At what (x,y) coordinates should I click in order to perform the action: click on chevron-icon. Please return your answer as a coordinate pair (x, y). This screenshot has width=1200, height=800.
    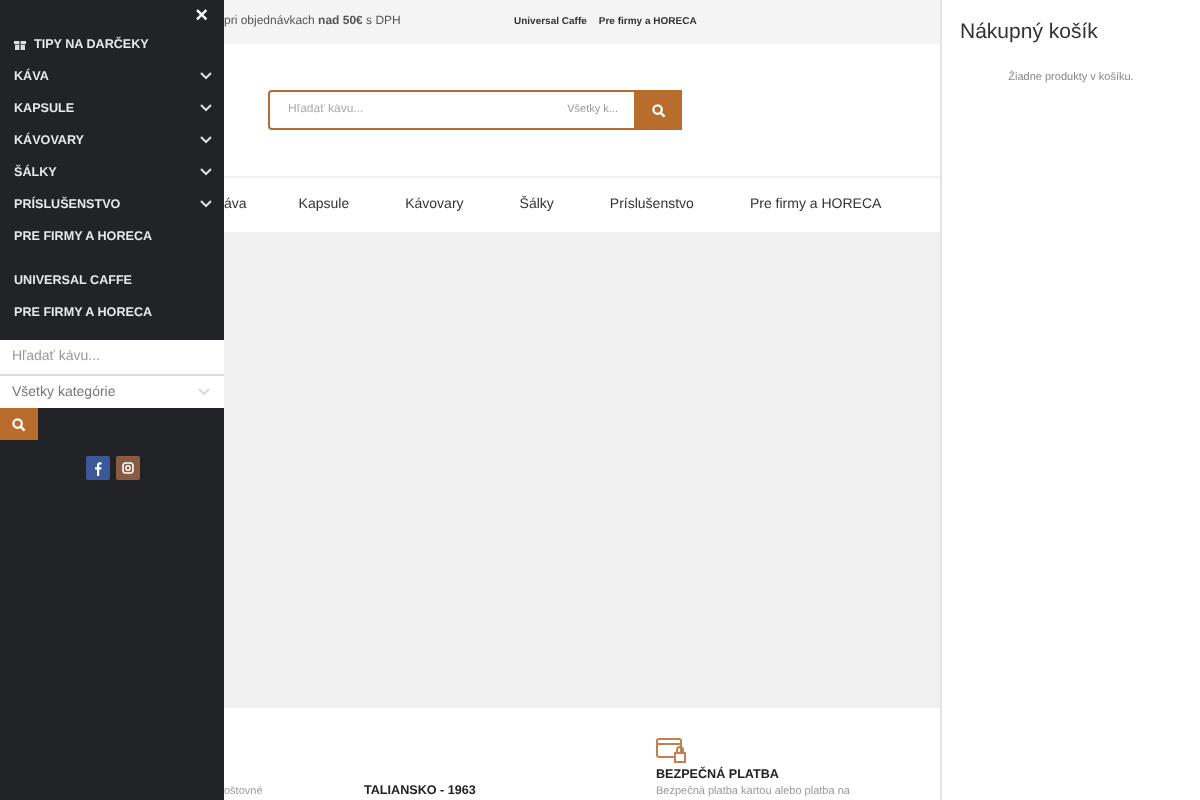
    Looking at the image, I should click on (204, 392).